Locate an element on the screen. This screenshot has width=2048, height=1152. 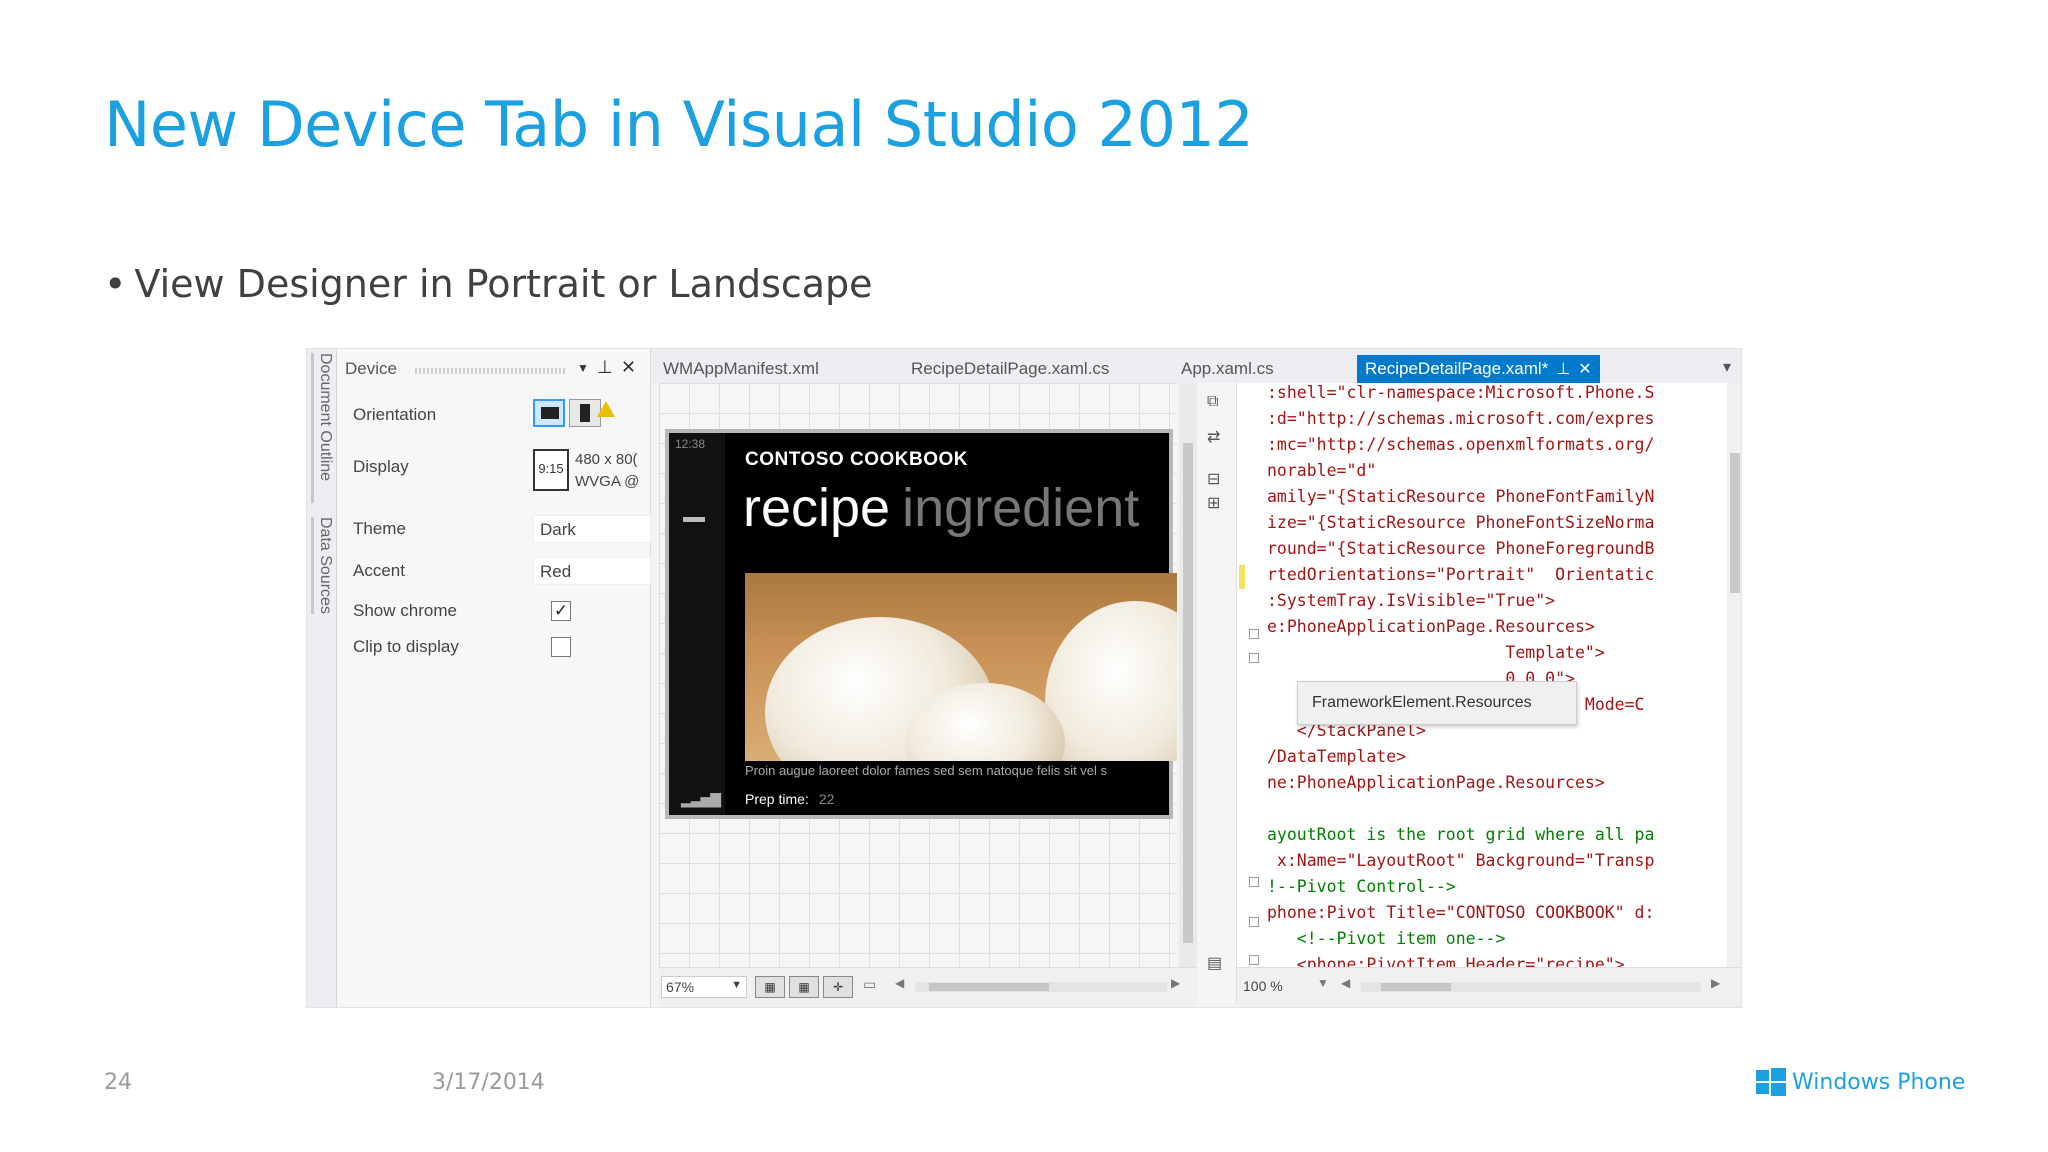
side-tabs: Document Outline Data Sources is located at coordinates (322, 678).